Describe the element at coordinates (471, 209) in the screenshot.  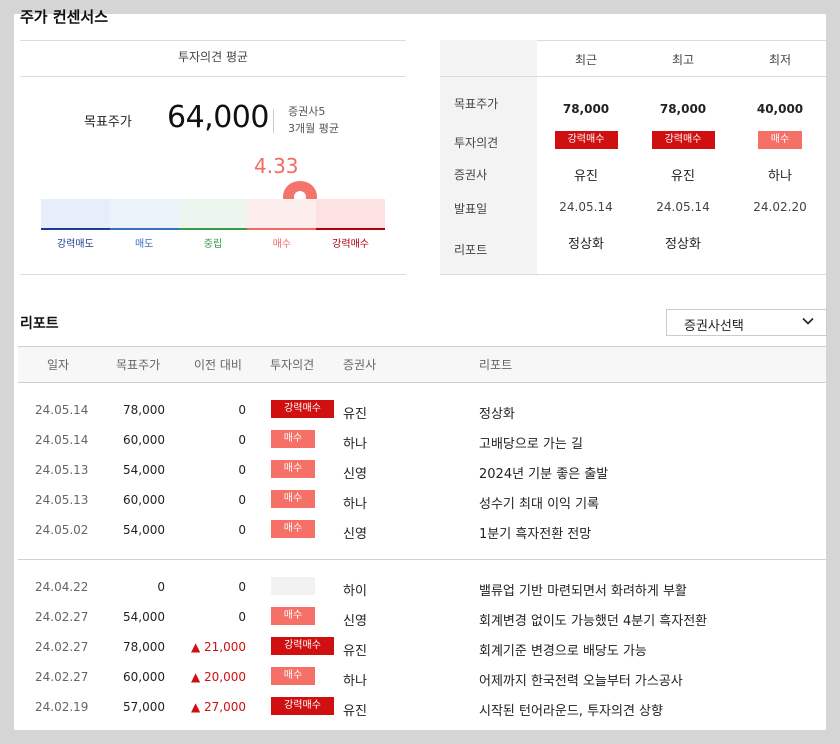
I see `recent-label-date: 발표일` at that location.